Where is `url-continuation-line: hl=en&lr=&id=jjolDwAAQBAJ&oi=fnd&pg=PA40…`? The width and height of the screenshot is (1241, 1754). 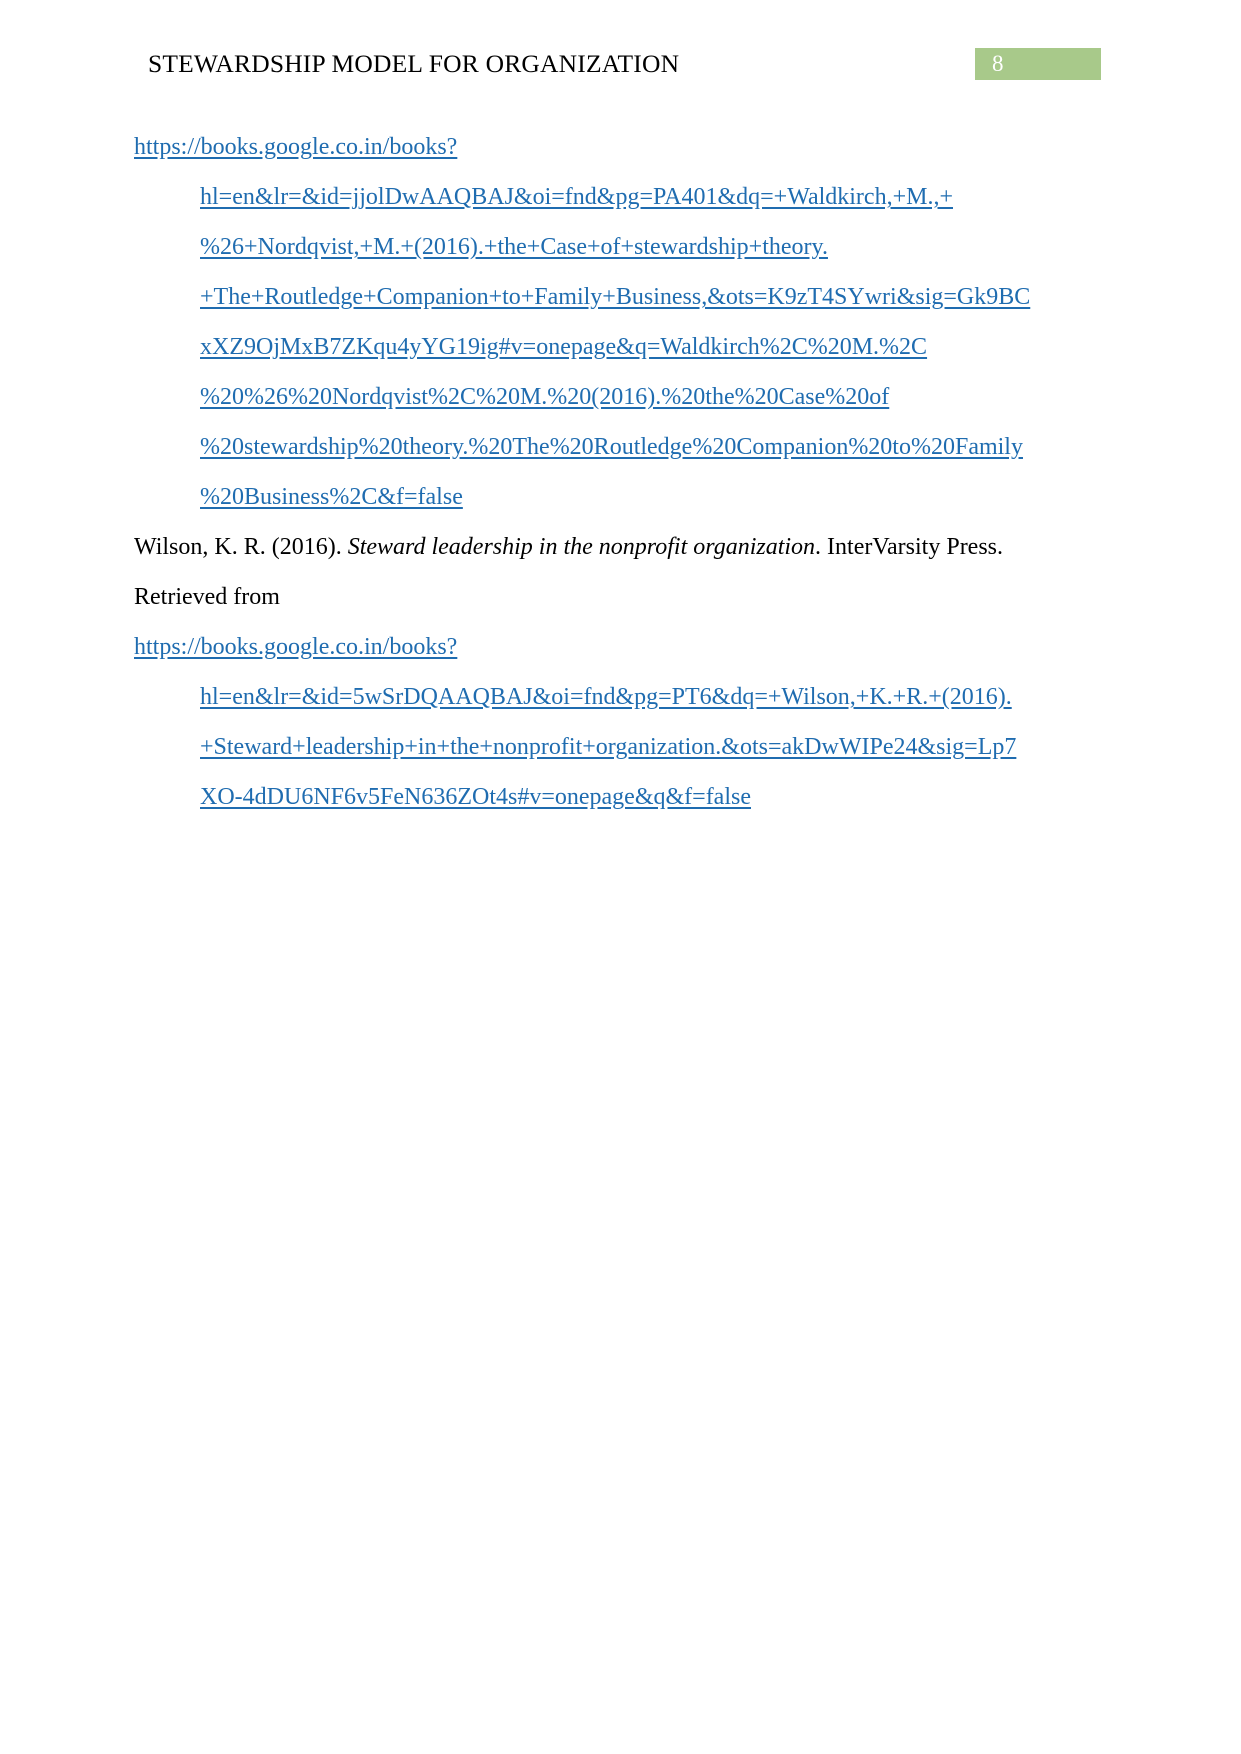
url-continuation-line: hl=en&lr=&id=jjolDwAAQBAJ&oi=fnd&pg=PA40… is located at coordinates (653, 197).